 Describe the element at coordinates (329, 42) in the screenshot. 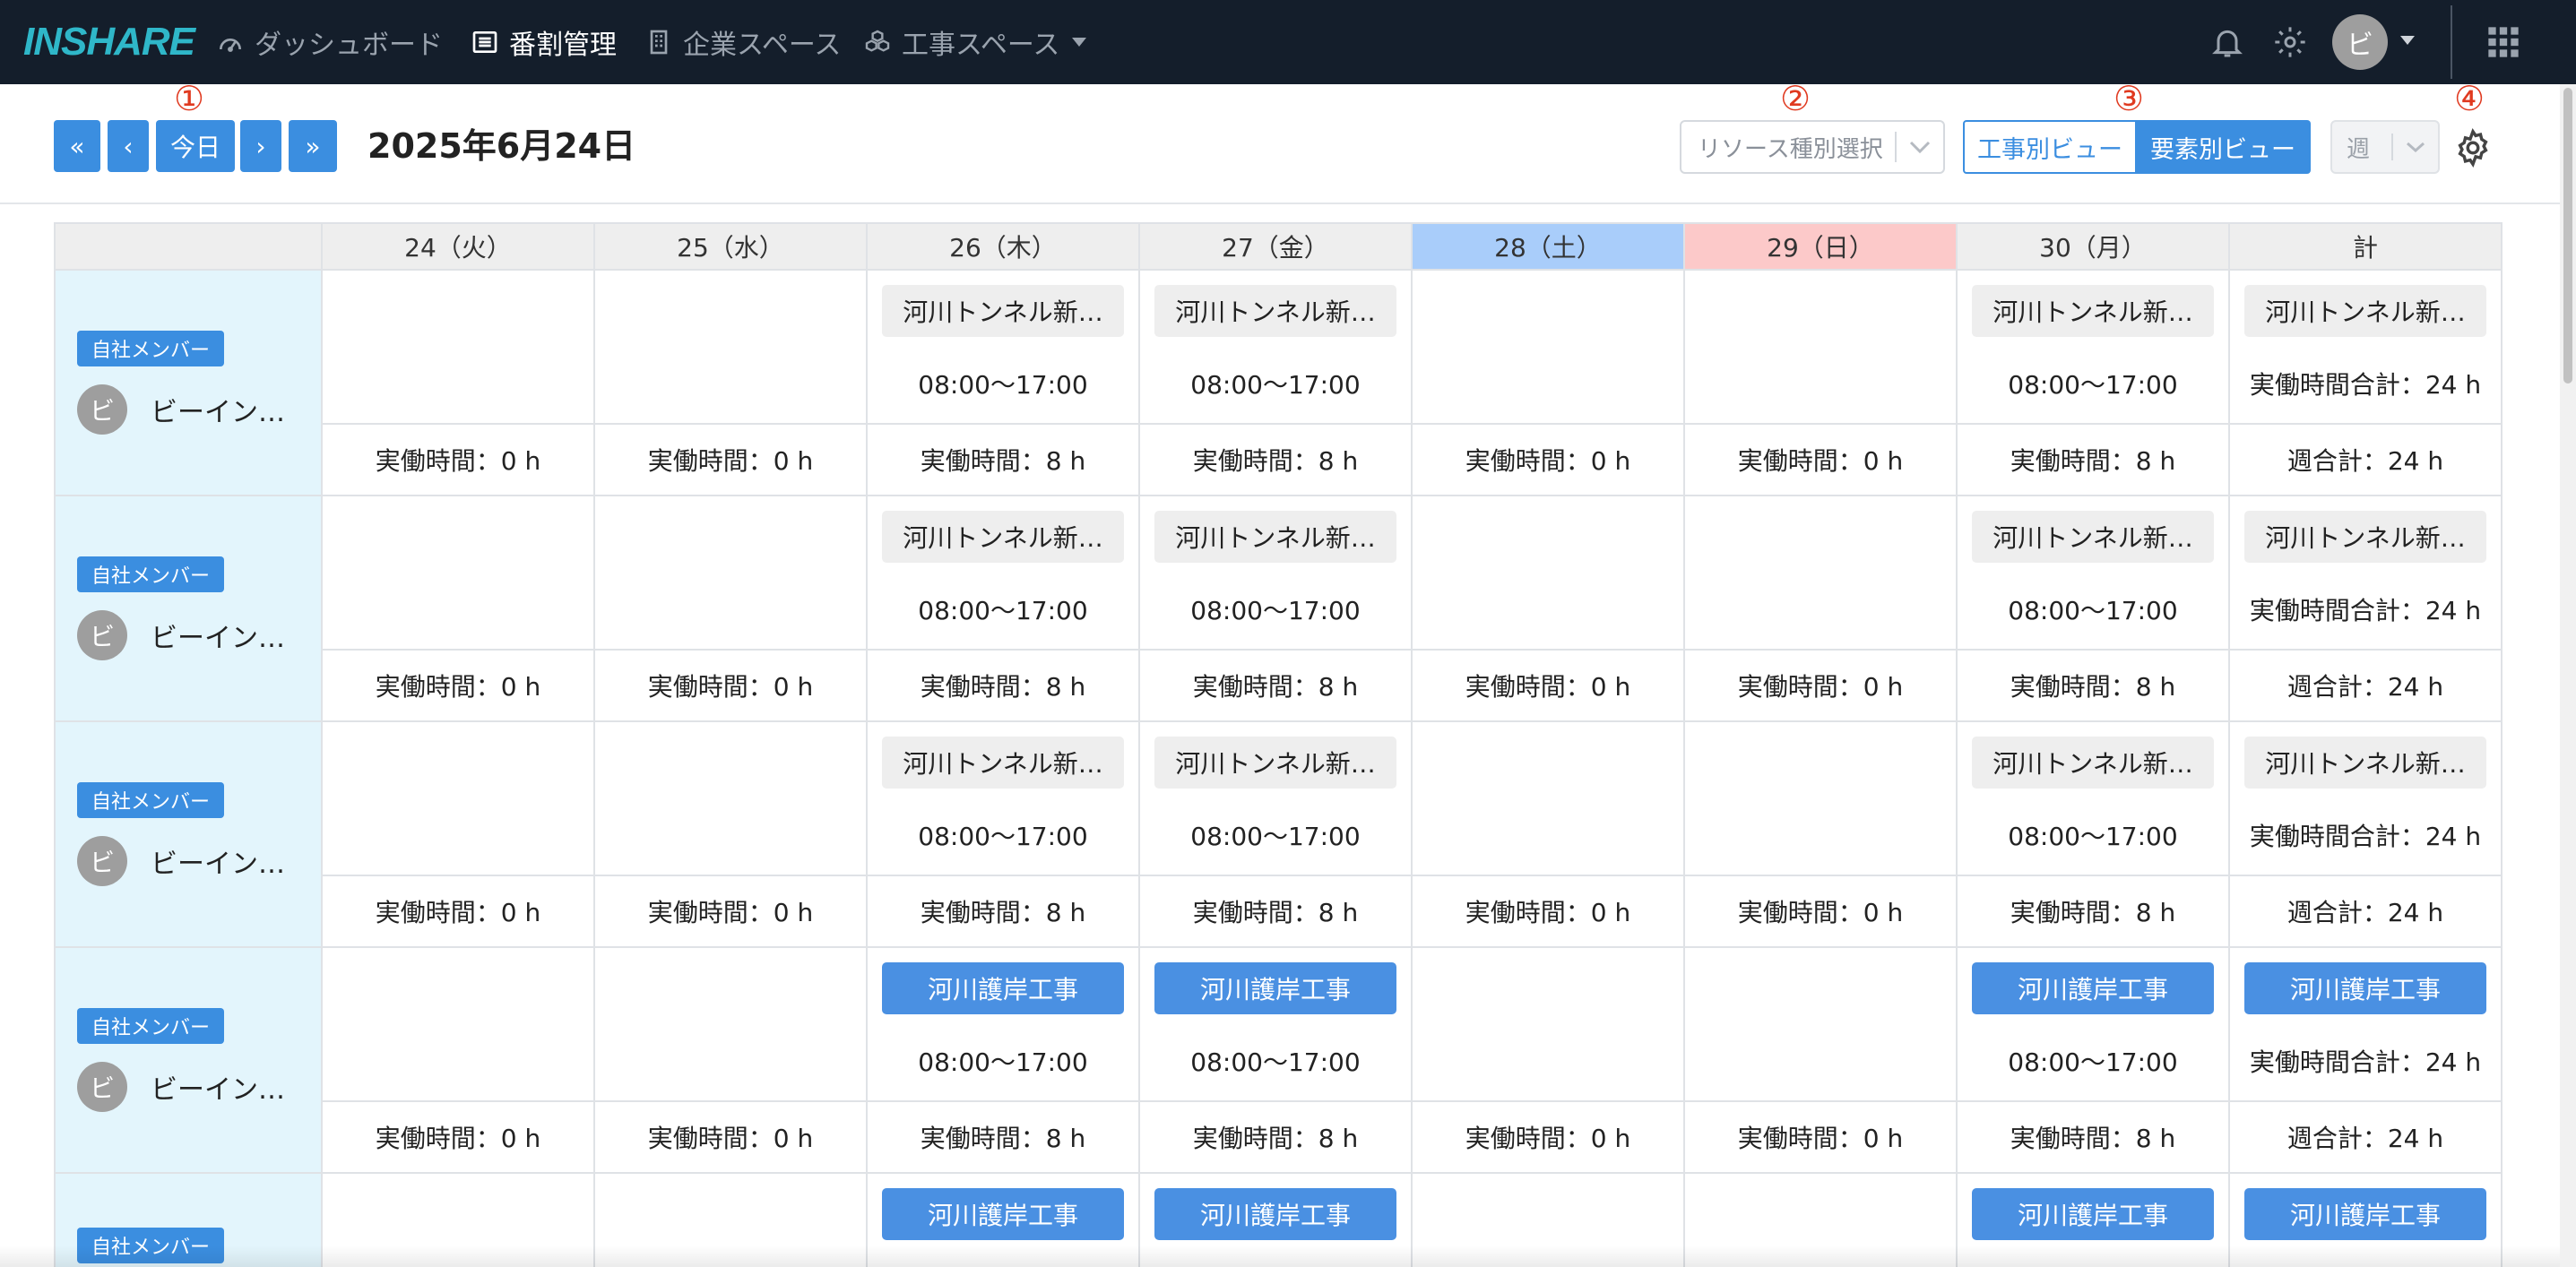

I see `nav-dashboard: ダッシュボード` at that location.